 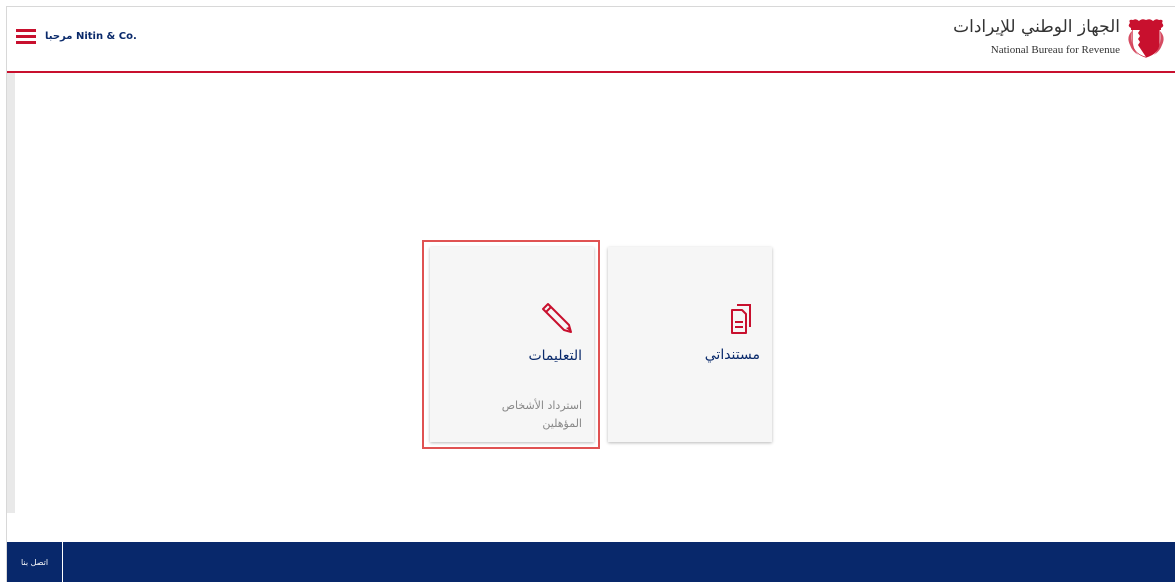 What do you see at coordinates (26, 37) in the screenshot?
I see `hamburger-menu-icon` at bounding box center [26, 37].